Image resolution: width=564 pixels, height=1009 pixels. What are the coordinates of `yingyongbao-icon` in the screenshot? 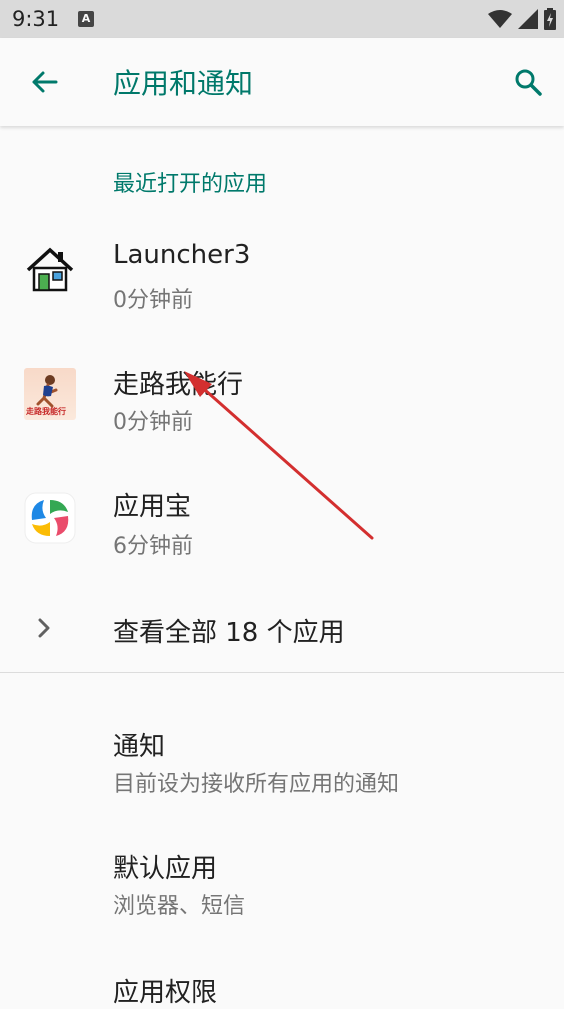 It's located at (50, 518).